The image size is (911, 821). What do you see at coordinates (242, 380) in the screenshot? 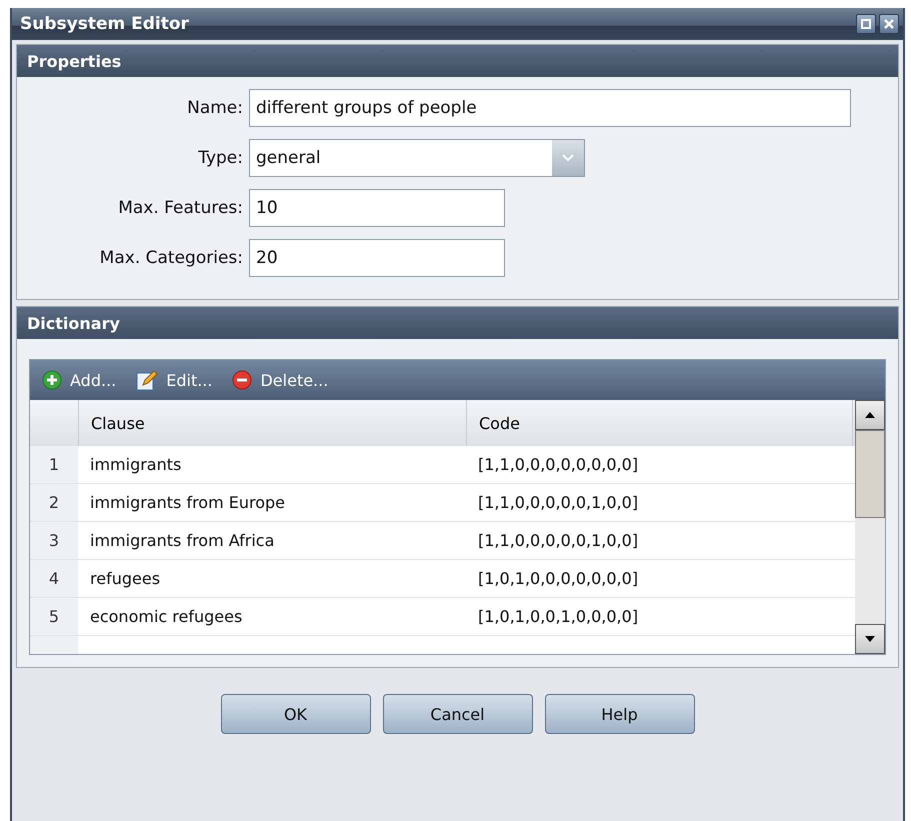
I see `minus-icon` at bounding box center [242, 380].